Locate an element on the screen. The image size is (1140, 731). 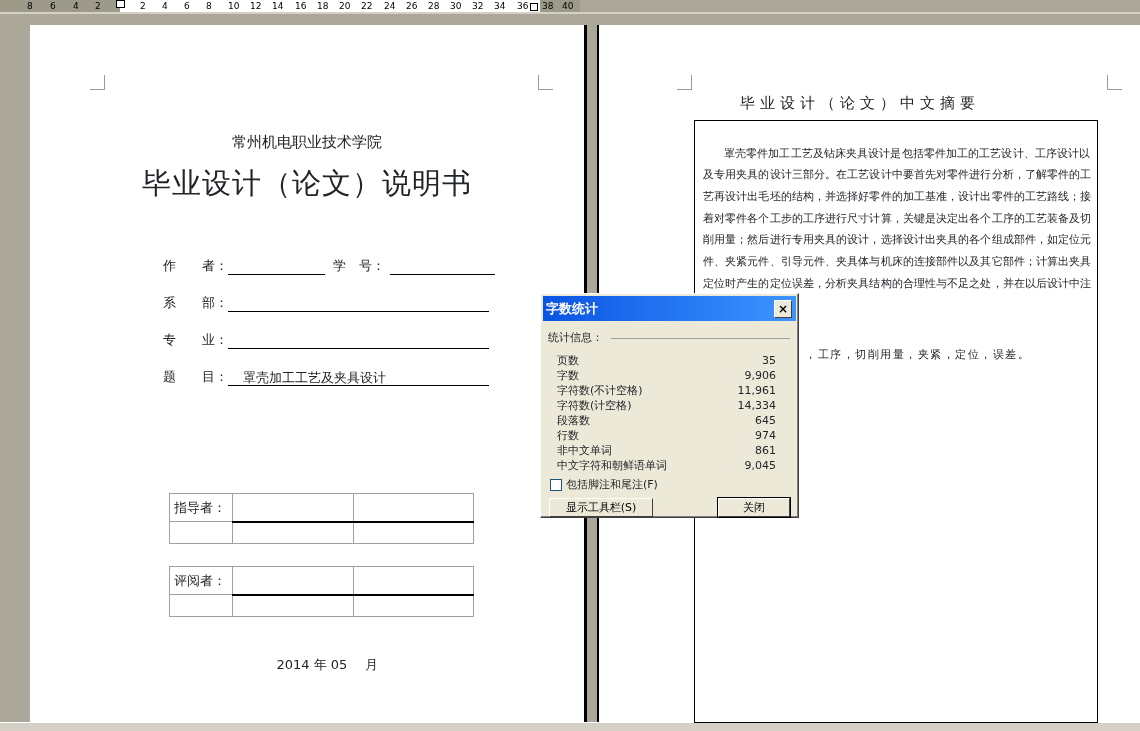
close-button: × is located at coordinates (783, 308).